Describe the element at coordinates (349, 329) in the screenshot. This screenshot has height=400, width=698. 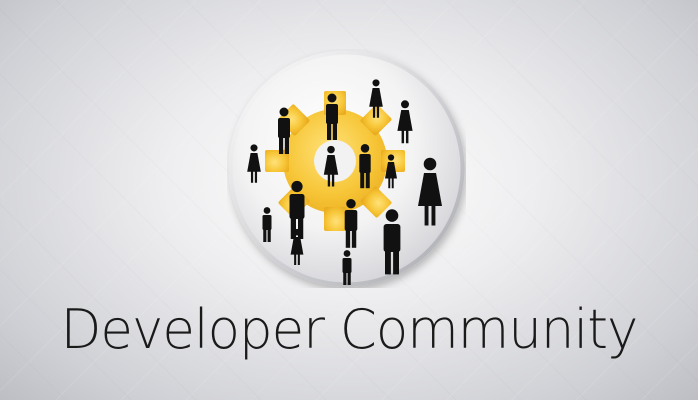
I see `page-title: Developer Community` at that location.